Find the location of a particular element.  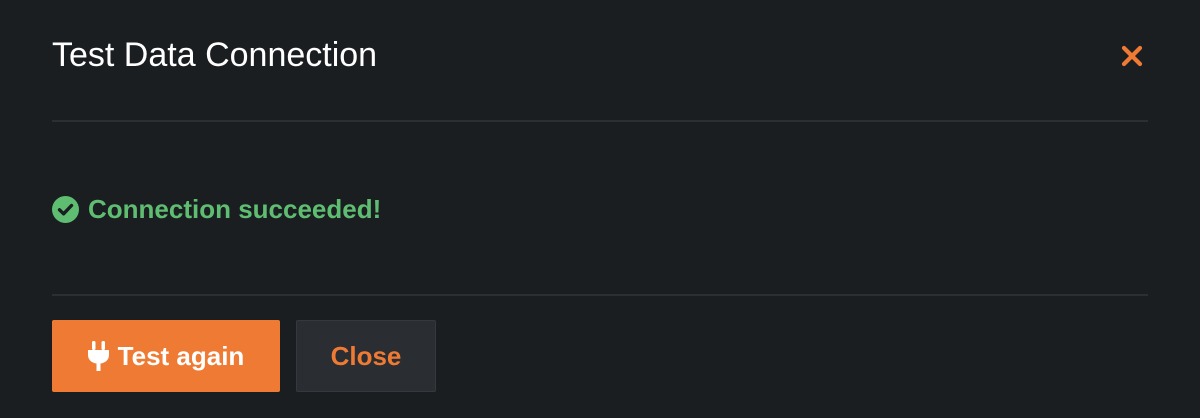

connection-status: Connection succeeded! is located at coordinates (216, 209).